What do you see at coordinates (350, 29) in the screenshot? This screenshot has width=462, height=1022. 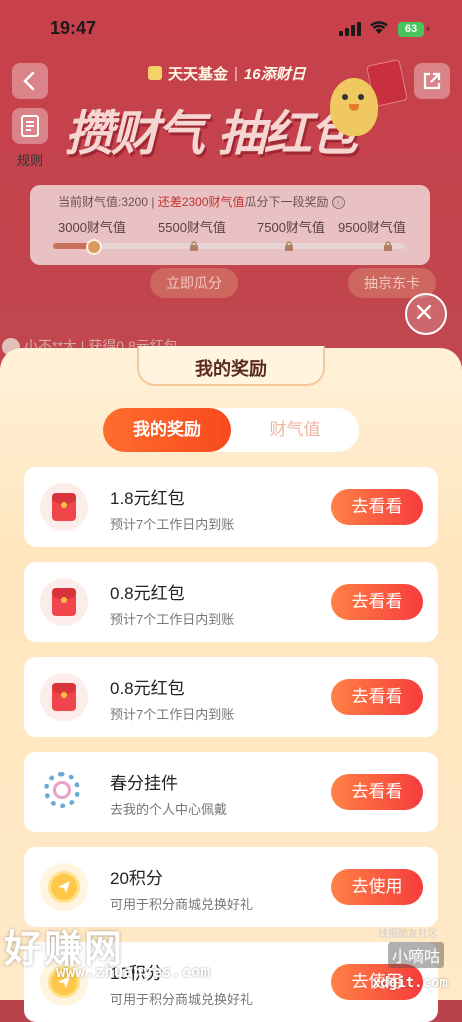 I see `cellular-signal-icon` at bounding box center [350, 29].